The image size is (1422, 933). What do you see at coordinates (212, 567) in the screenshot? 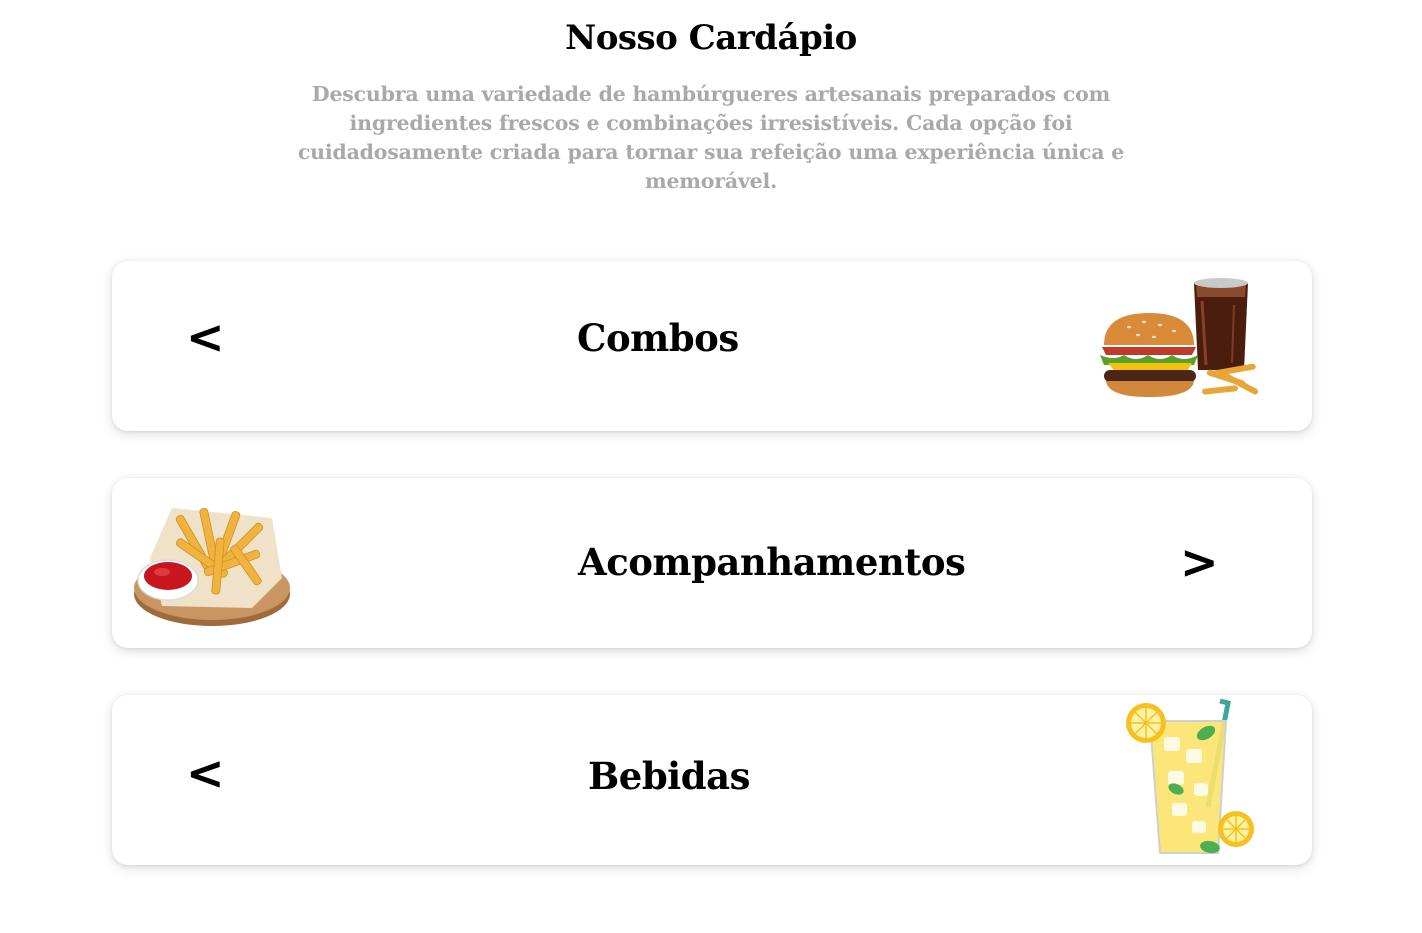
I see `fries-image` at bounding box center [212, 567].